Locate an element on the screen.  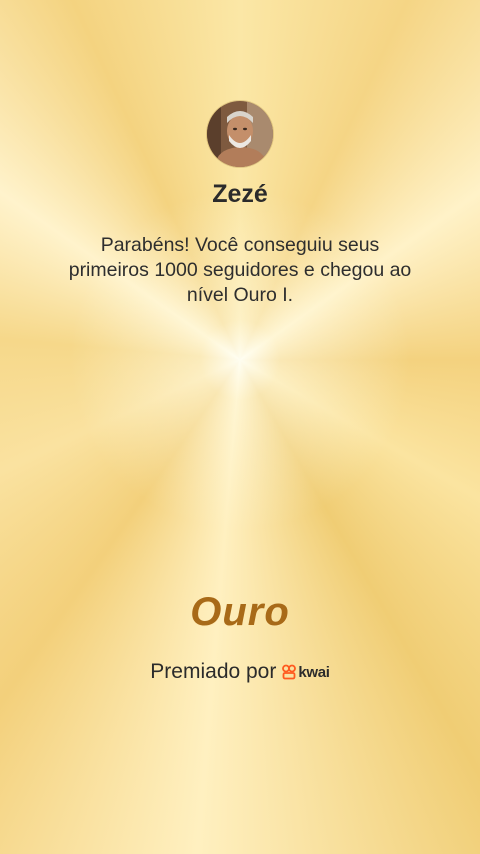
avatar-photo-icon is located at coordinates (240, 134).